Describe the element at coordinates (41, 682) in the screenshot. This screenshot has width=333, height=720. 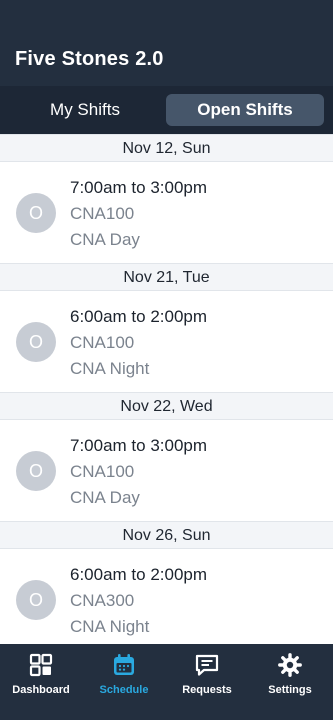
I see `nav-dashboard: Dashboard` at that location.